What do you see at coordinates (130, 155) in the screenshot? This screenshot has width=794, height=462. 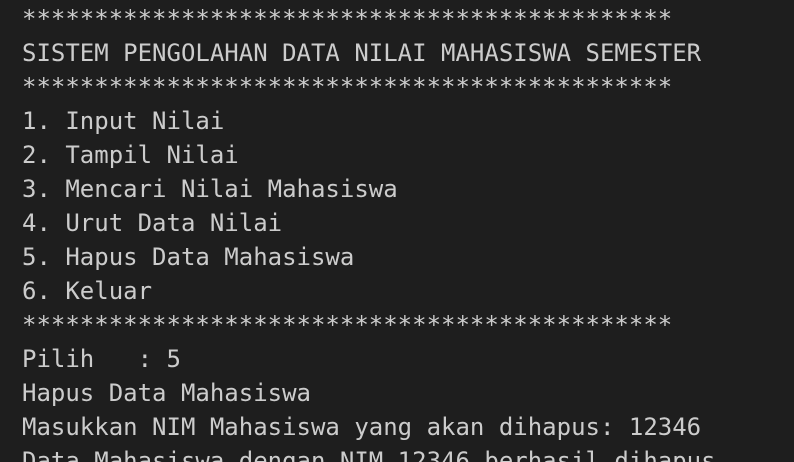 I see `menu-item-tampil-nilai: 2. Tampil Nilai` at bounding box center [130, 155].